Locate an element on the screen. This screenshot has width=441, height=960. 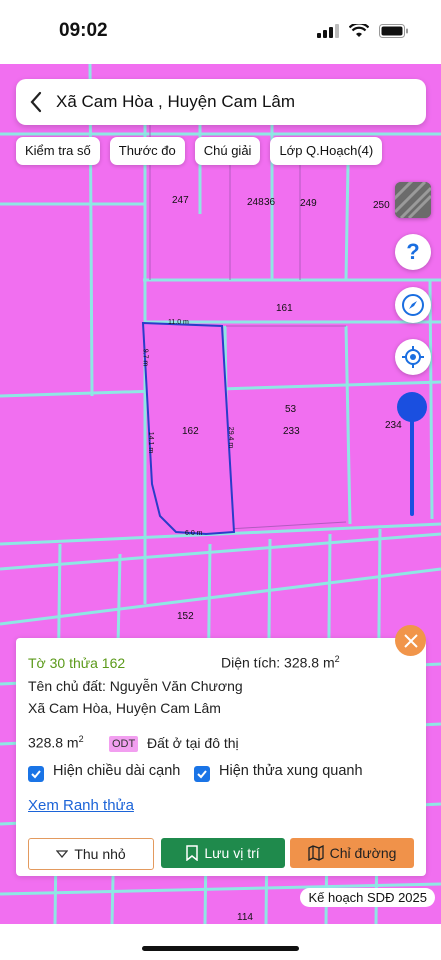
area-value: 328.8 m is located at coordinates (53, 742).